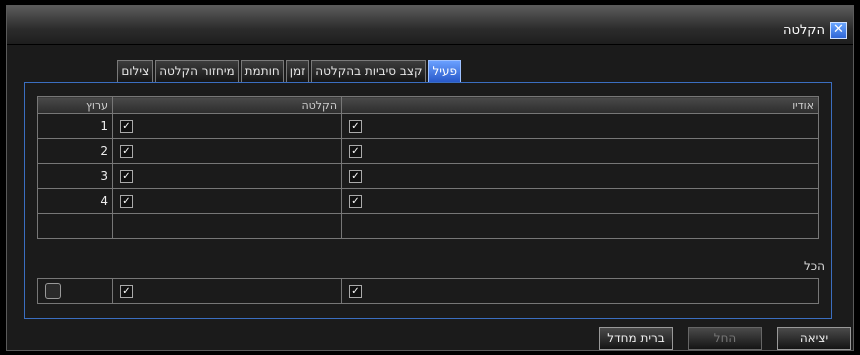 This screenshot has width=860, height=355. Describe the element at coordinates (75, 201) in the screenshot. I see `channel-number: 4` at that location.